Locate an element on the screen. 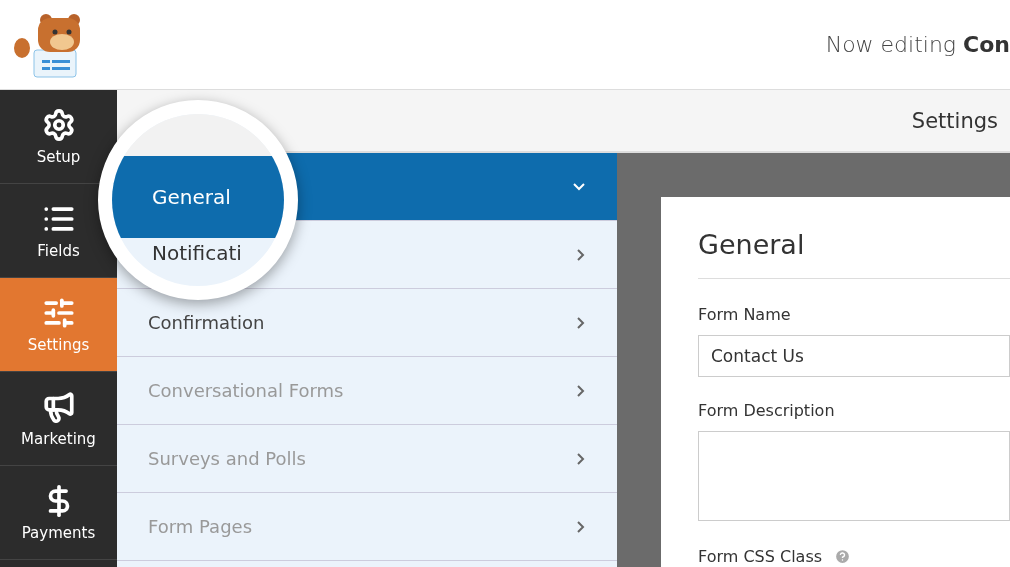  magnified-label: General is located at coordinates (191, 197).